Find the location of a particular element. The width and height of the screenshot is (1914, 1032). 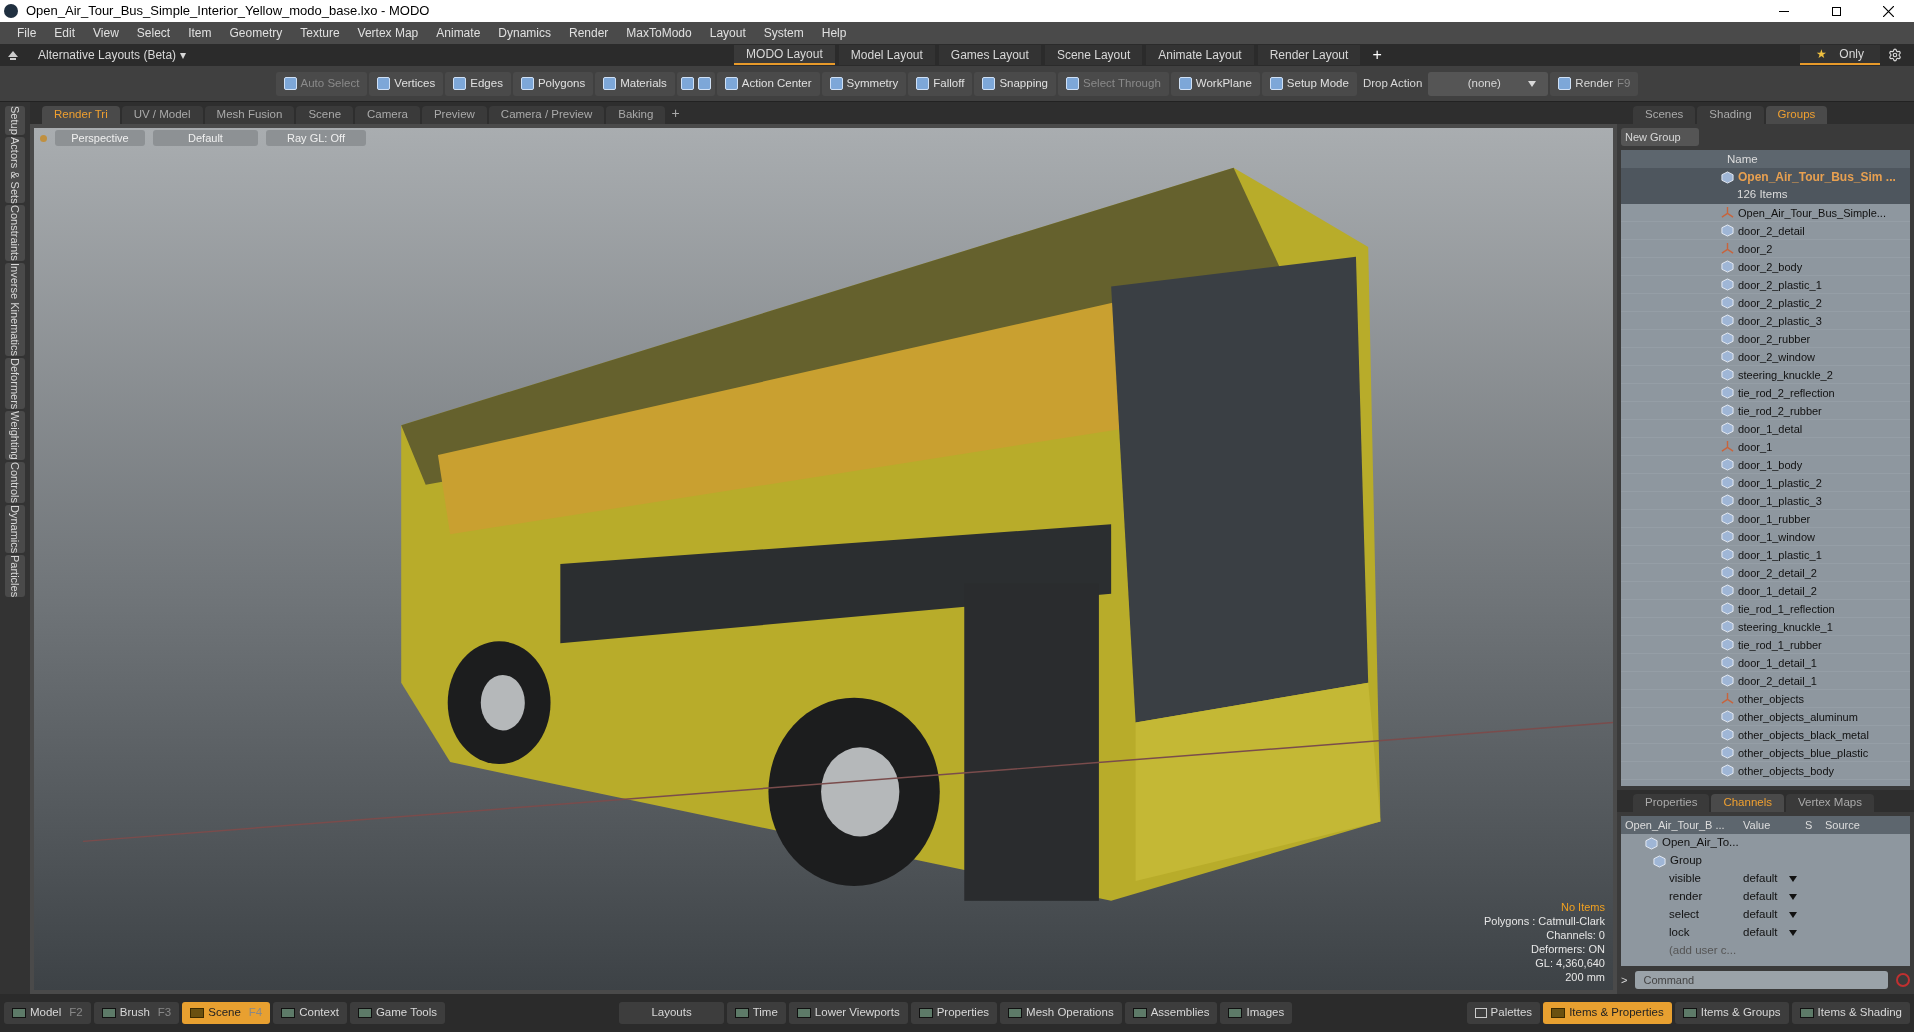

scene-item: door_1_plastic_2 is located at coordinates (1780, 482).